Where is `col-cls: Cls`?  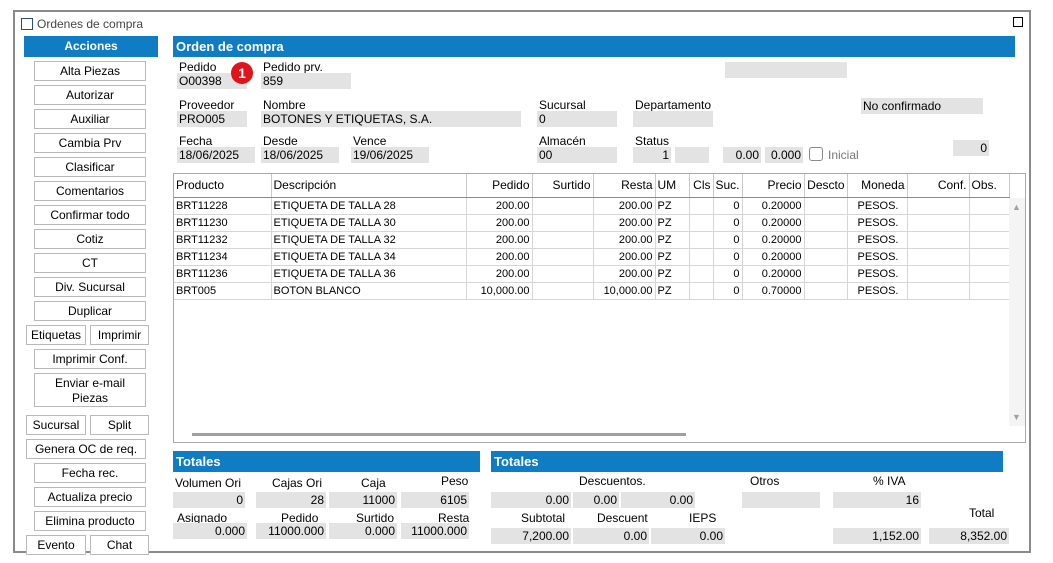
col-cls: Cls is located at coordinates (701, 186).